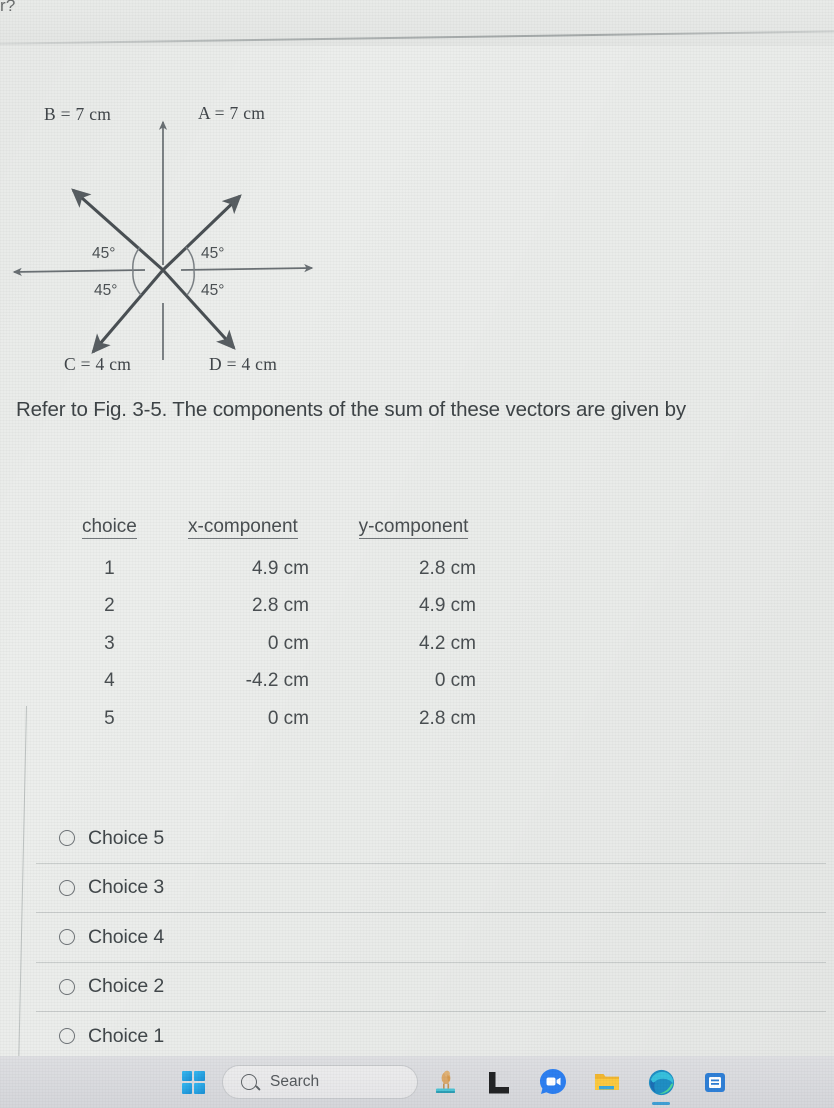  What do you see at coordinates (126, 837) in the screenshot?
I see `answer-option-label: Choice 5` at bounding box center [126, 837].